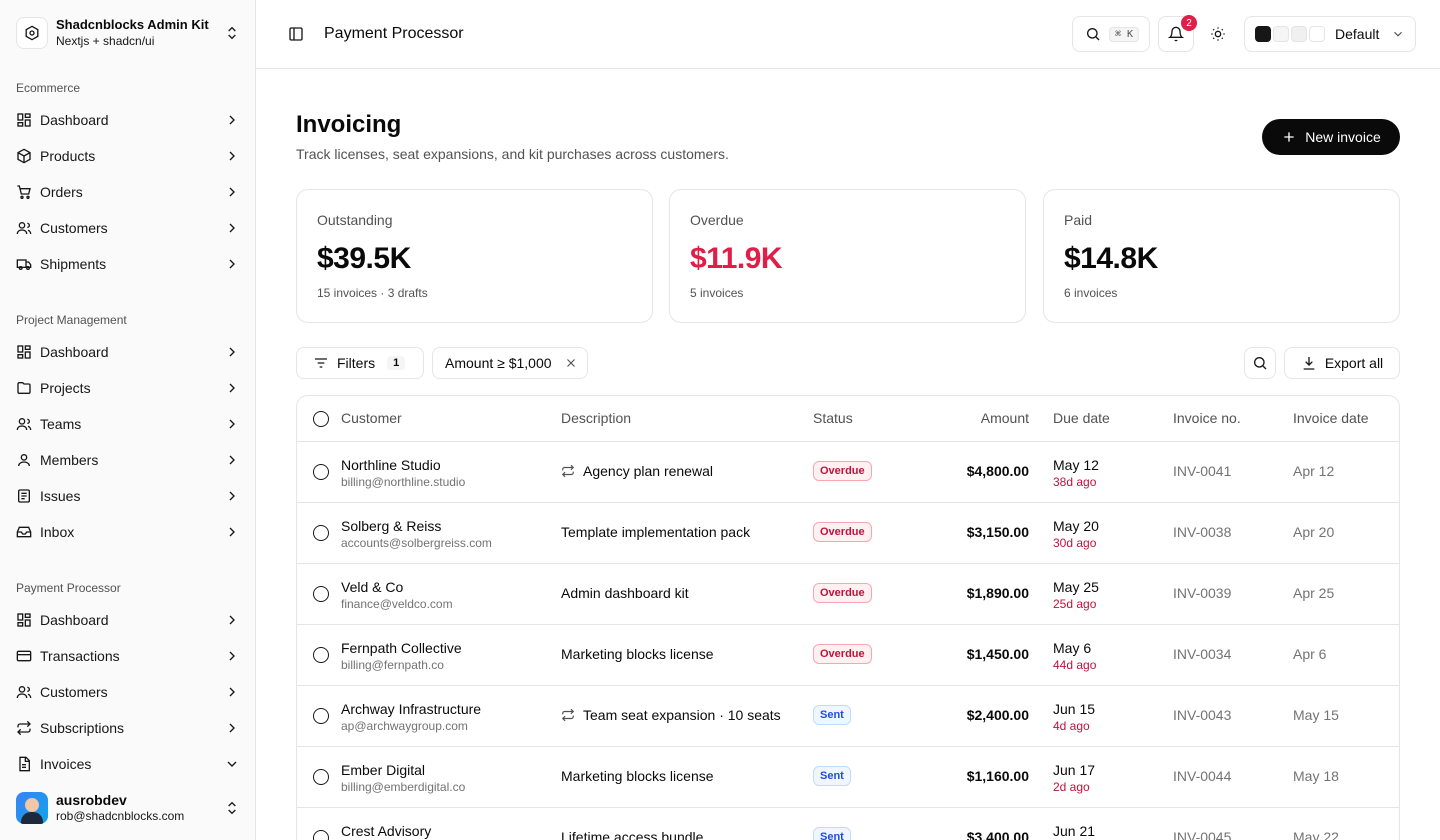 The height and width of the screenshot is (840, 1440). Describe the element at coordinates (128, 656) in the screenshot. I see `sidebar-item-payment-processor-transactions: Transactions` at that location.